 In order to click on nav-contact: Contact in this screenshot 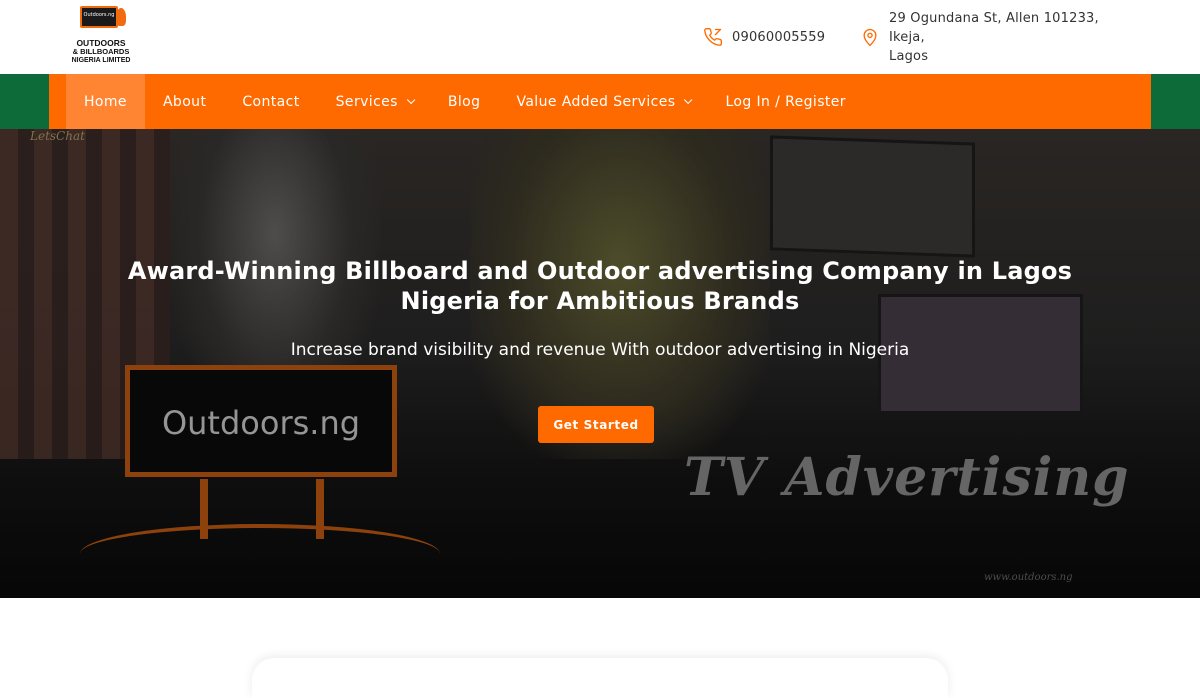, I will do `click(270, 101)`.